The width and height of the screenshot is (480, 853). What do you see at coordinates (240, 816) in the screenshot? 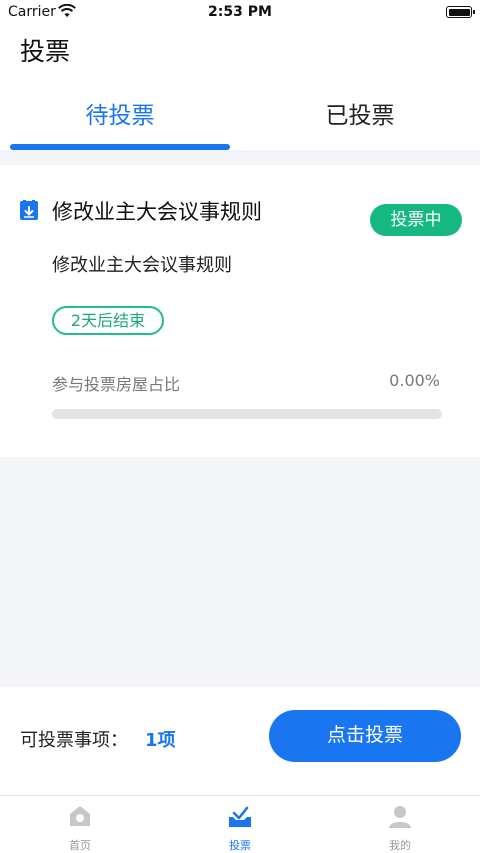
I see `vote-icon` at bounding box center [240, 816].